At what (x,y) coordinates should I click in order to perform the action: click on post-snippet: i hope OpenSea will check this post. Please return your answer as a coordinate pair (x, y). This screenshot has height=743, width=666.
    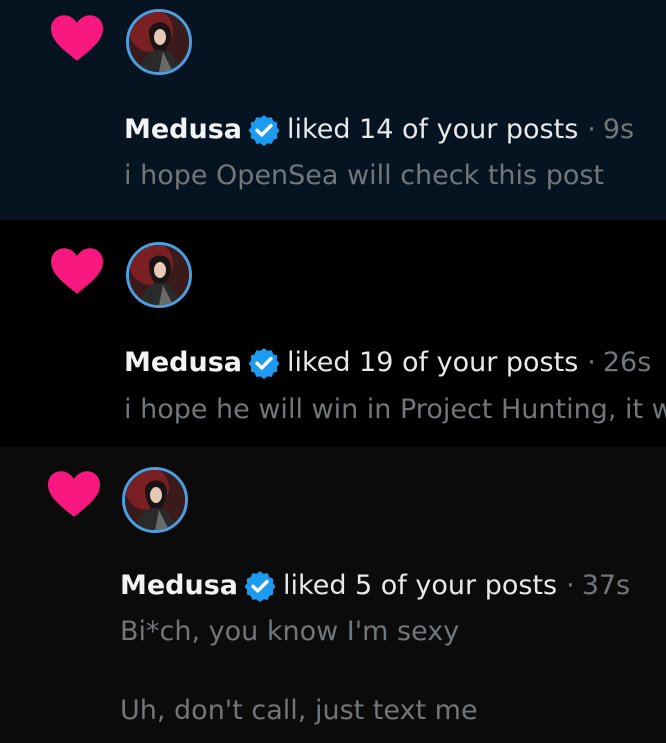
    Looking at the image, I should click on (364, 175).